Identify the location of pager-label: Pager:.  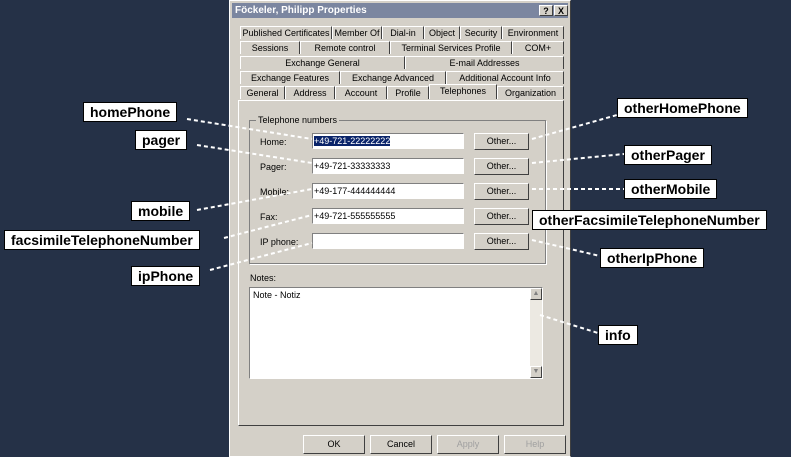
(273, 167).